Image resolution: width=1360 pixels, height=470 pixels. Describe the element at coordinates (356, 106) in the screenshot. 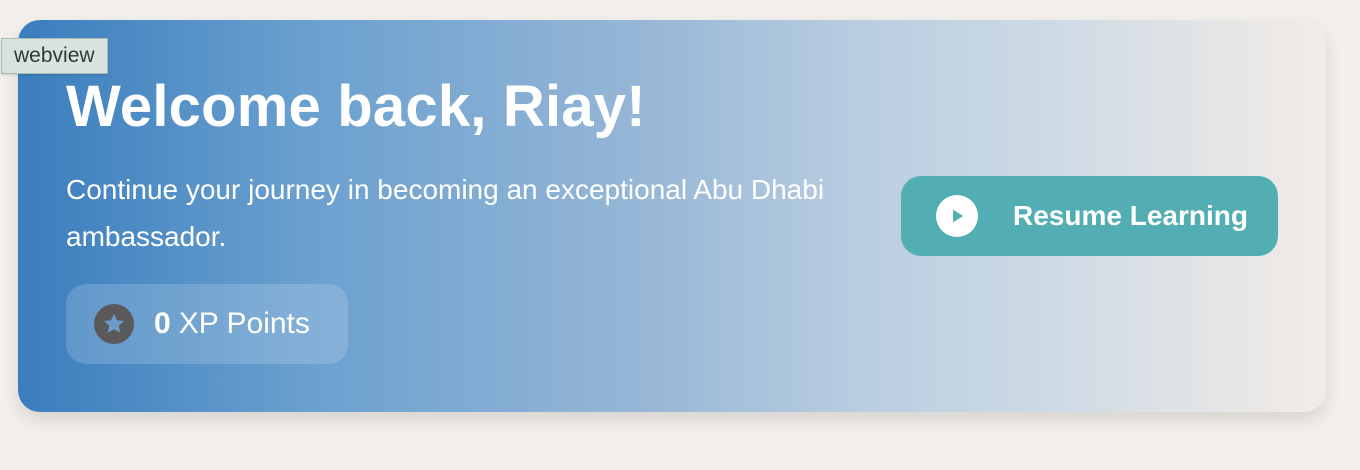

I see `welcome-title: Welcome back, Riay!` at that location.